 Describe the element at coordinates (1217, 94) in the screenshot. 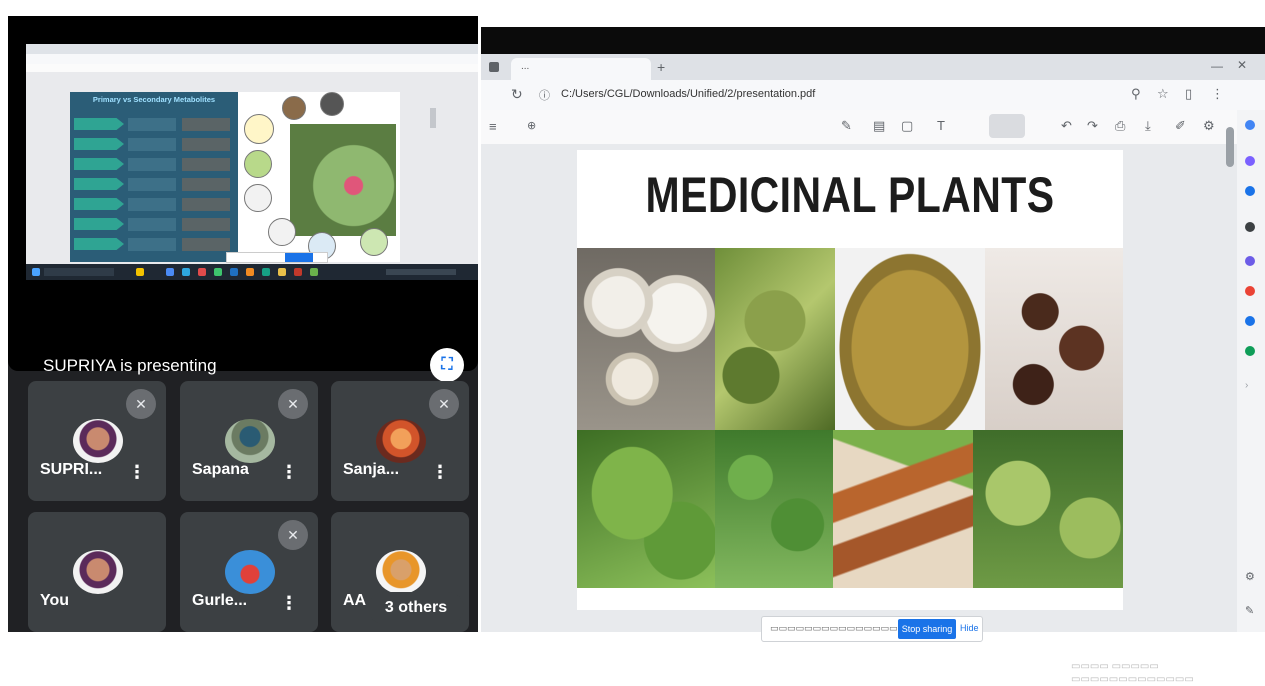

I see `menu-icon: ⋮` at that location.